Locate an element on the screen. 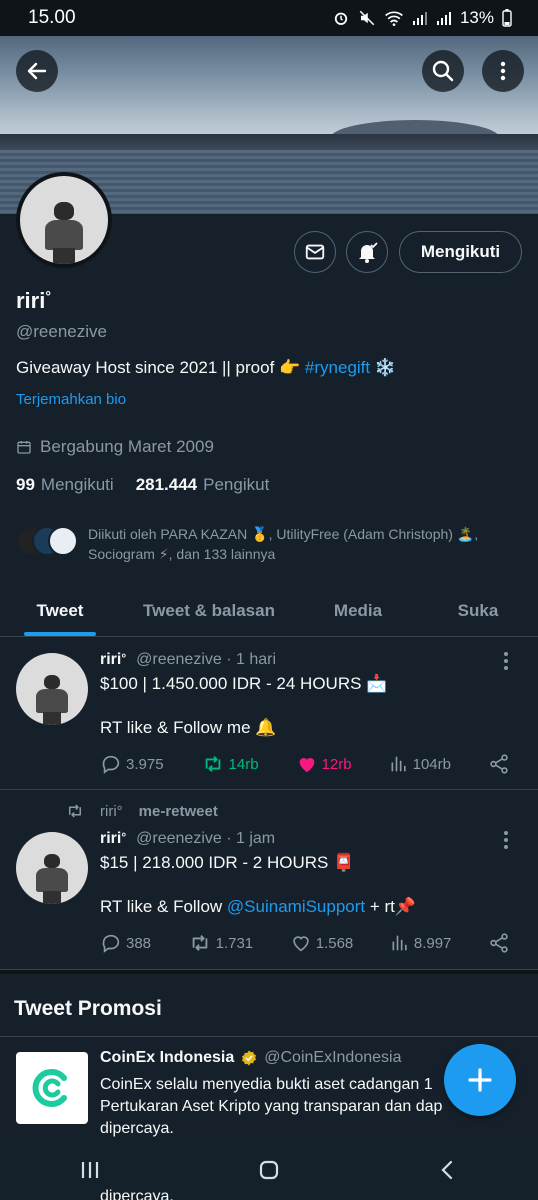 This screenshot has height=1200, width=538. tweet-author-mark: ° is located at coordinates (124, 837).